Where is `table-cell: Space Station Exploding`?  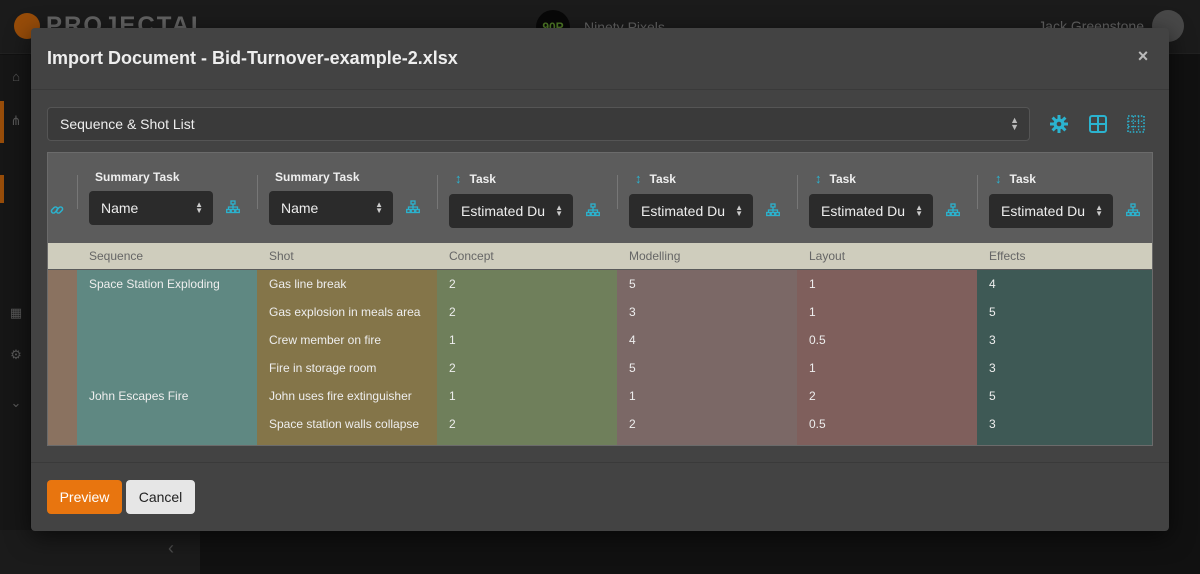 table-cell: Space Station Exploding is located at coordinates (167, 284).